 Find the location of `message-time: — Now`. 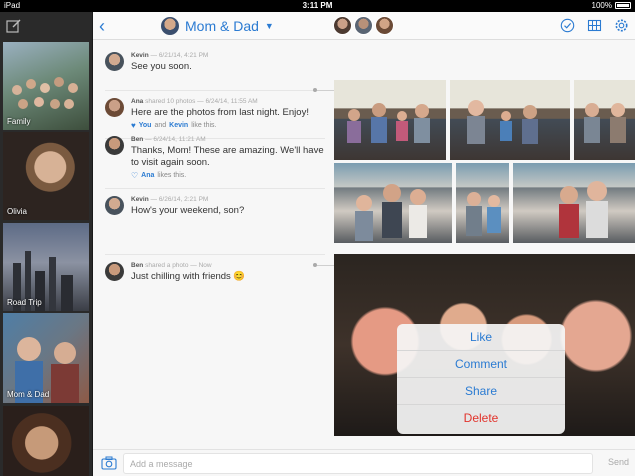

message-time: — Now is located at coordinates (201, 265).